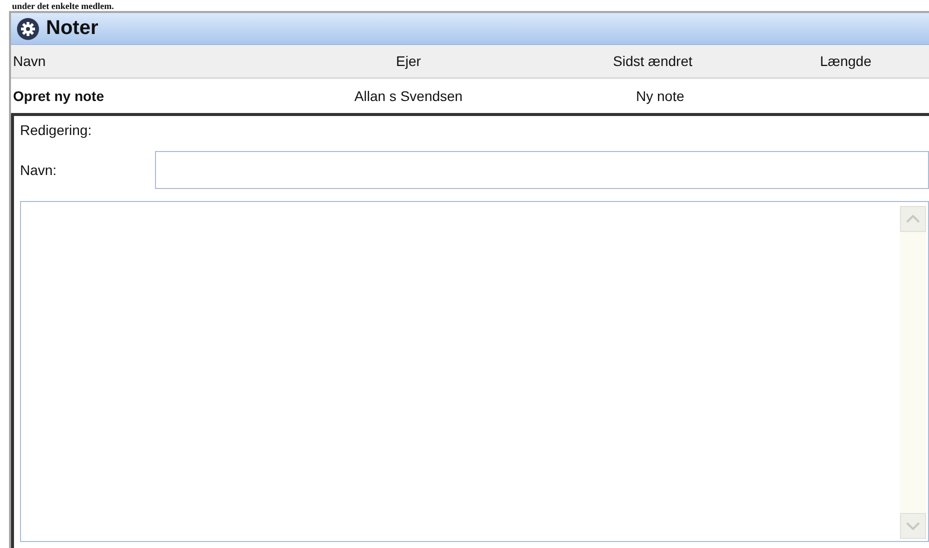 Image resolution: width=929 pixels, height=548 pixels. What do you see at coordinates (29, 61) in the screenshot?
I see `column-header: Navn` at bounding box center [29, 61].